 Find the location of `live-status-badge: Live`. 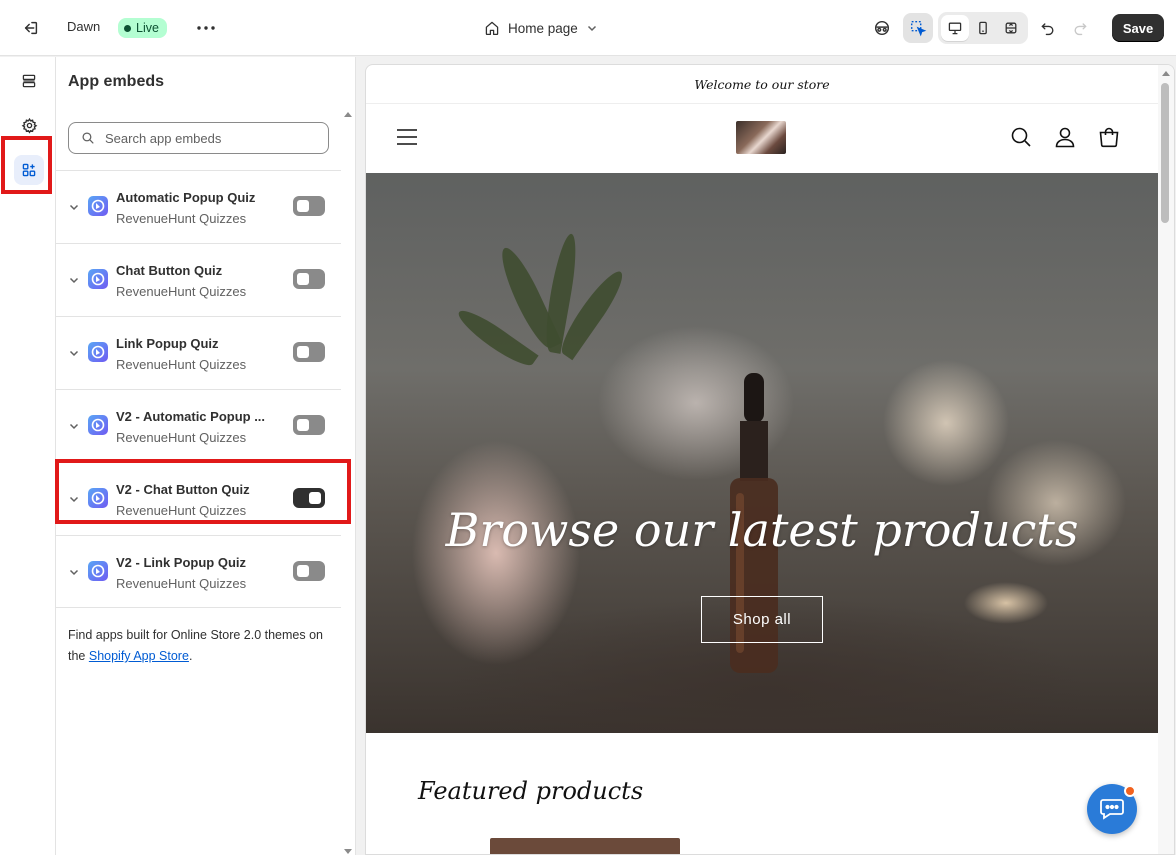

live-status-badge: Live is located at coordinates (142, 28).